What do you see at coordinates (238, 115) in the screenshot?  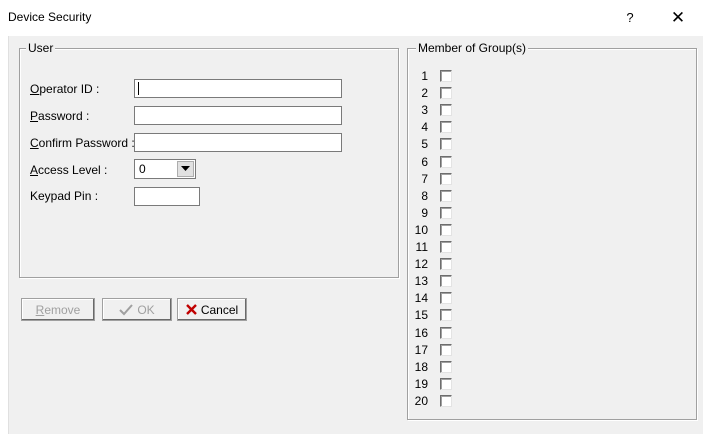 I see `password-input` at bounding box center [238, 115].